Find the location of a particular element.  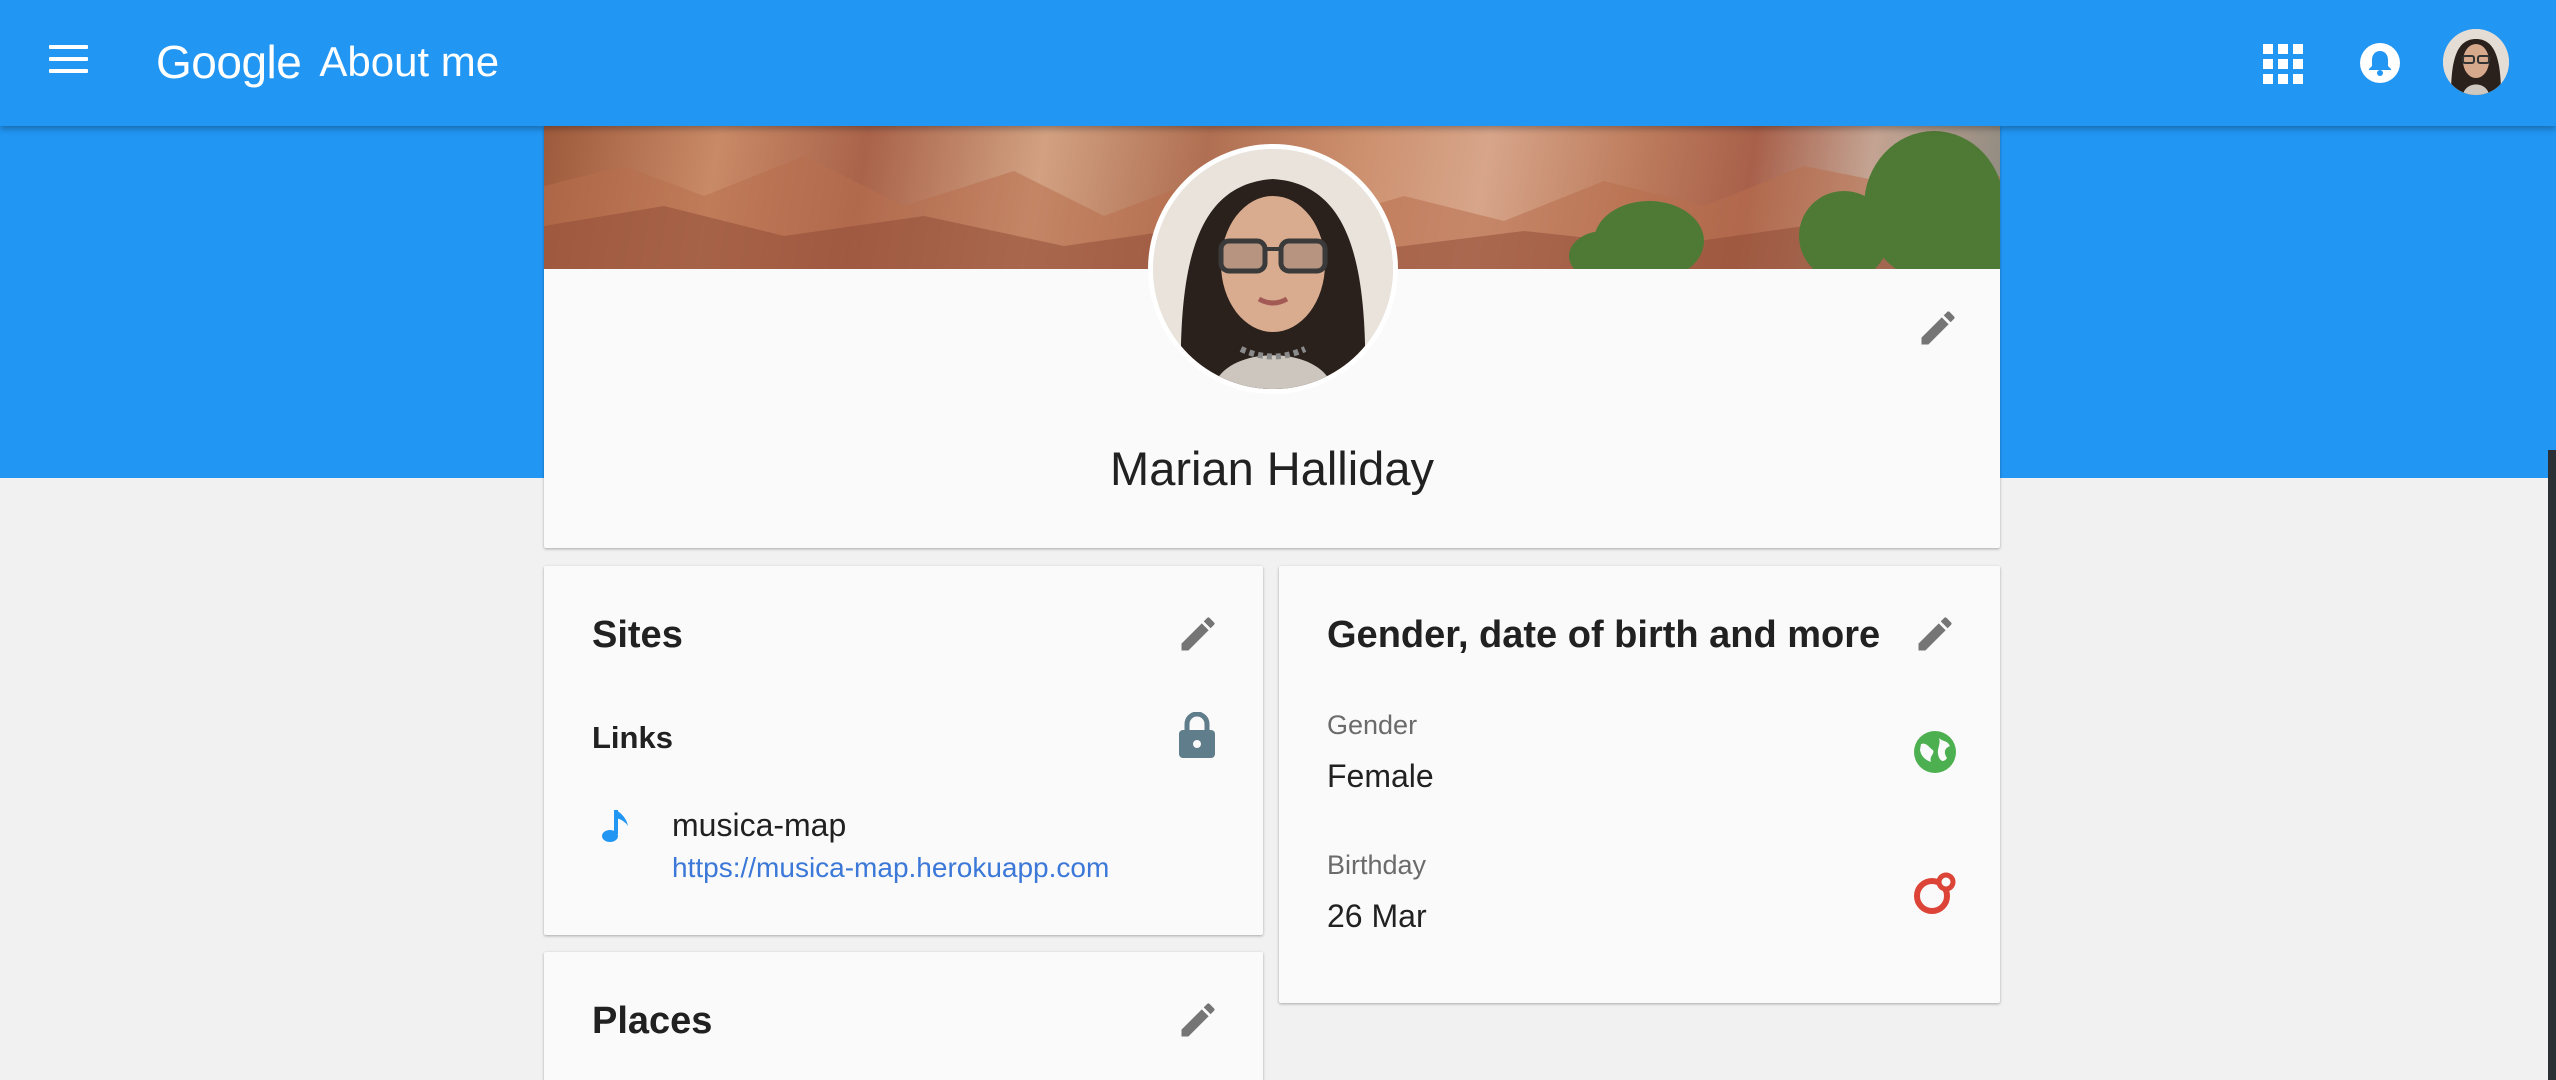

places-title: Places is located at coordinates (652, 1021).